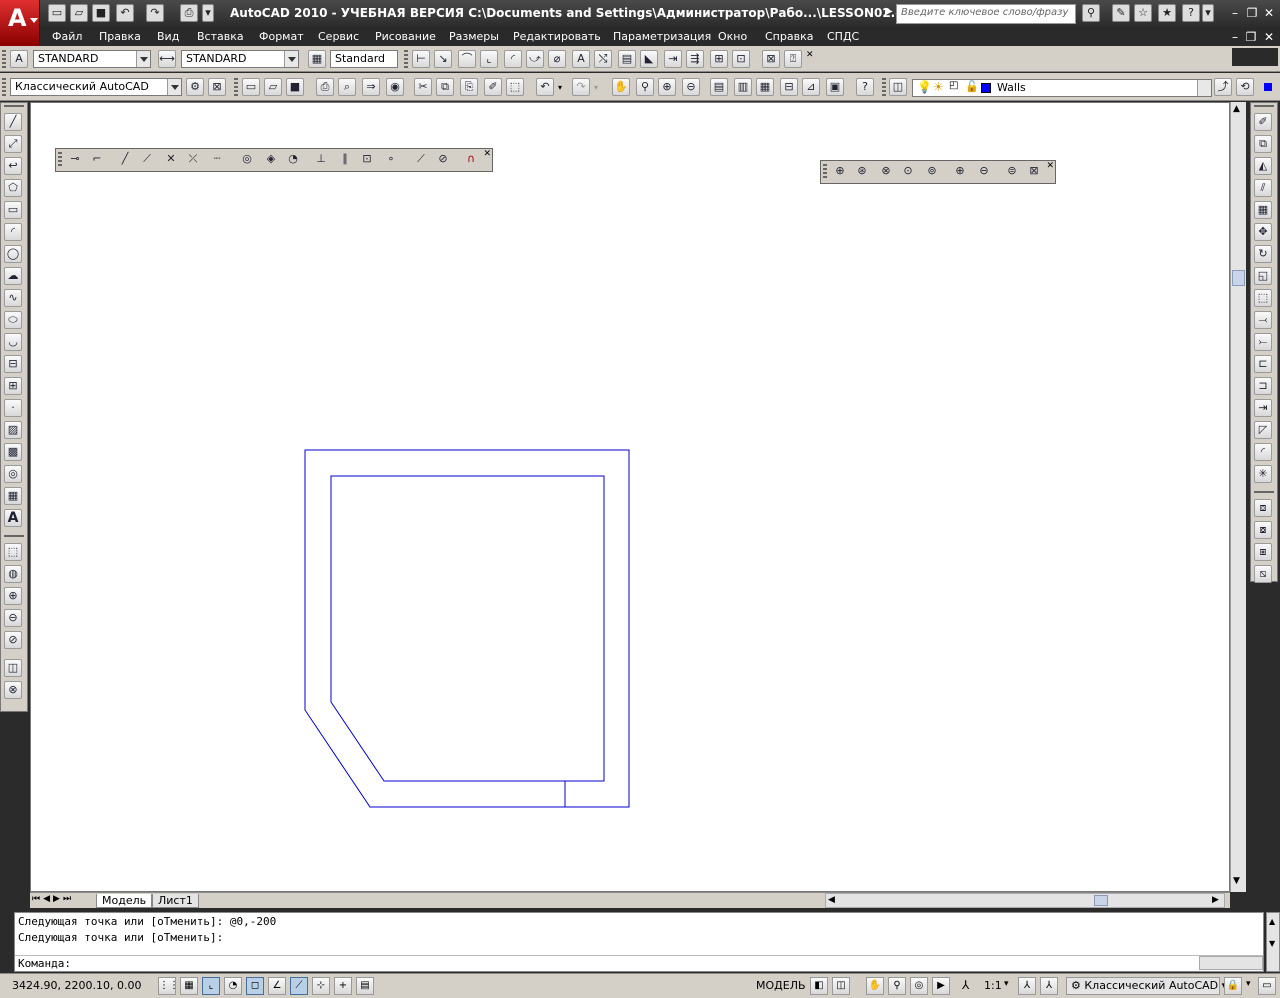 The height and width of the screenshot is (998, 1280). I want to click on chamfer-icon: ◸, so click(1263, 430).